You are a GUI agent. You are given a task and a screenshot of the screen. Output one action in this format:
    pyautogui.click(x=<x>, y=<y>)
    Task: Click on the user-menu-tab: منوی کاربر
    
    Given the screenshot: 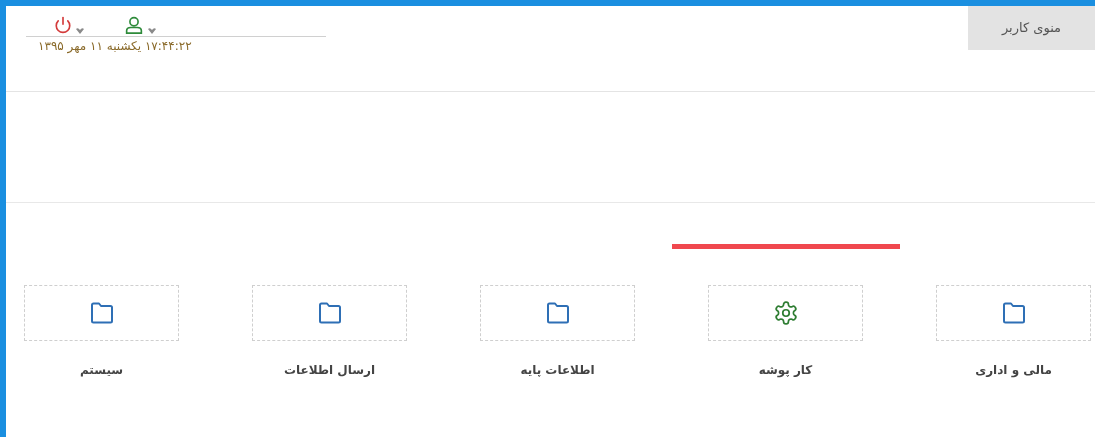 What is the action you would take?
    pyautogui.click(x=1031, y=28)
    